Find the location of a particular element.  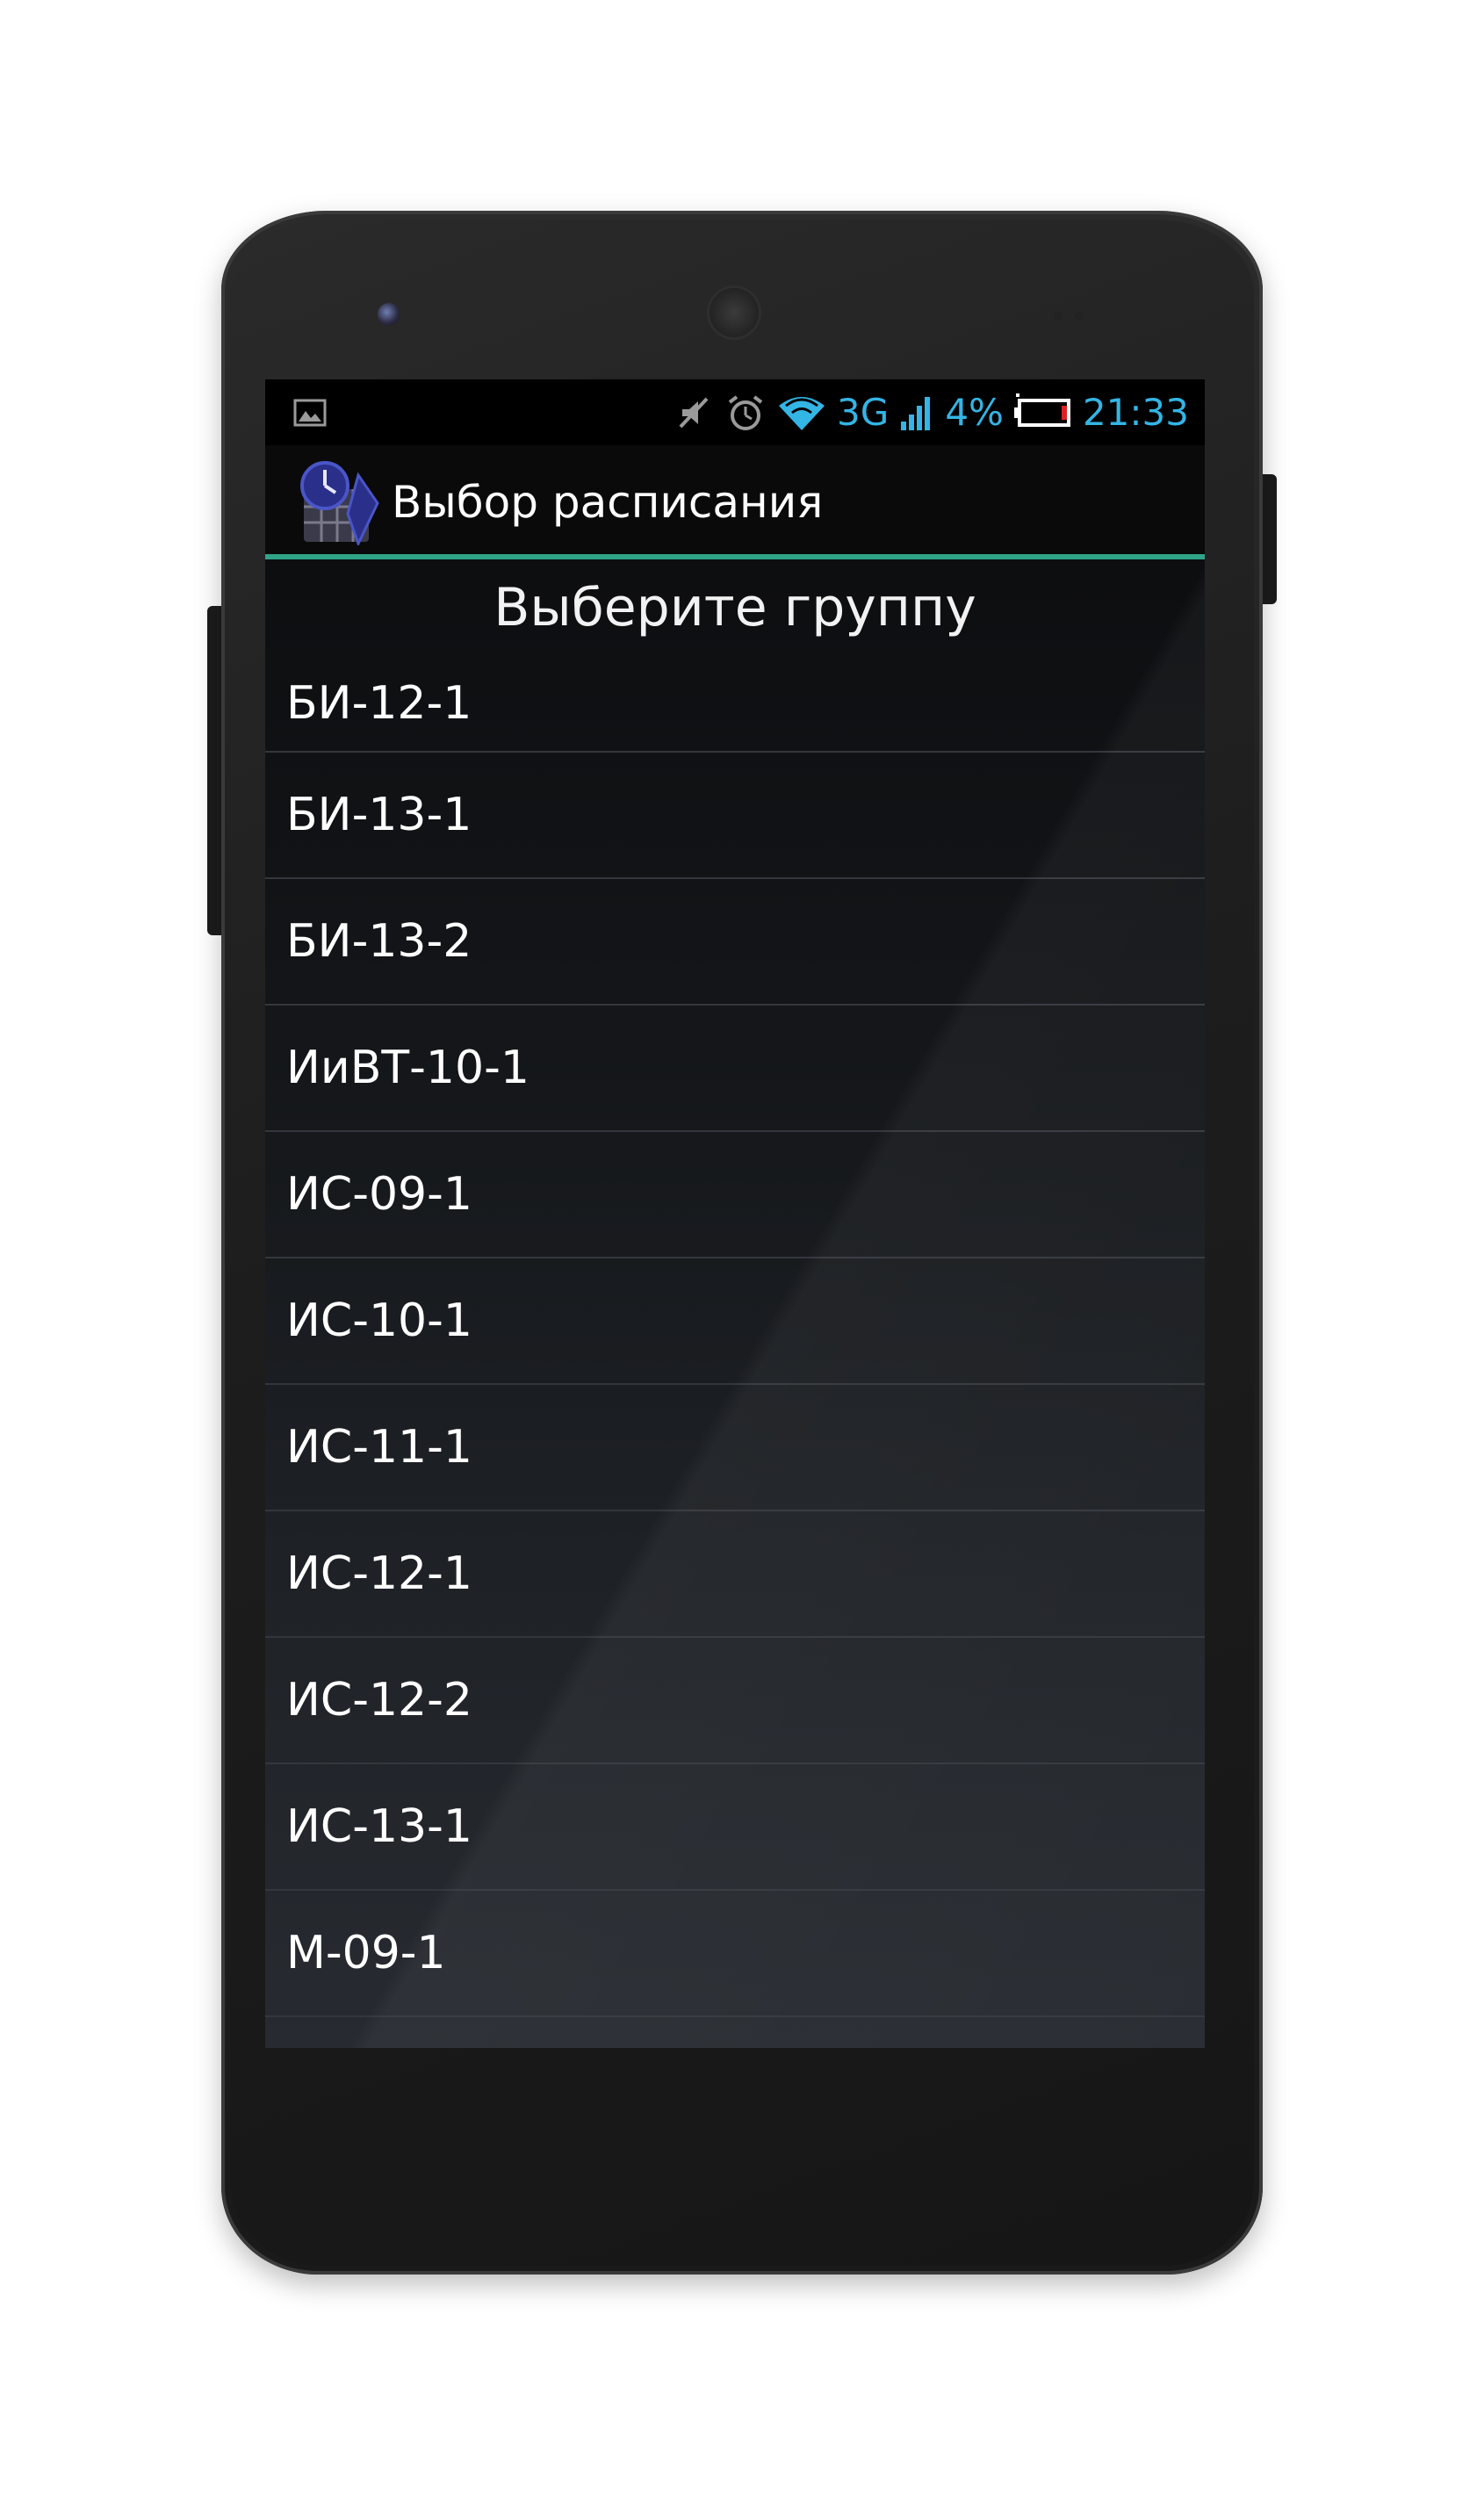

list-item-group: БИ-13-2 is located at coordinates (735, 942).